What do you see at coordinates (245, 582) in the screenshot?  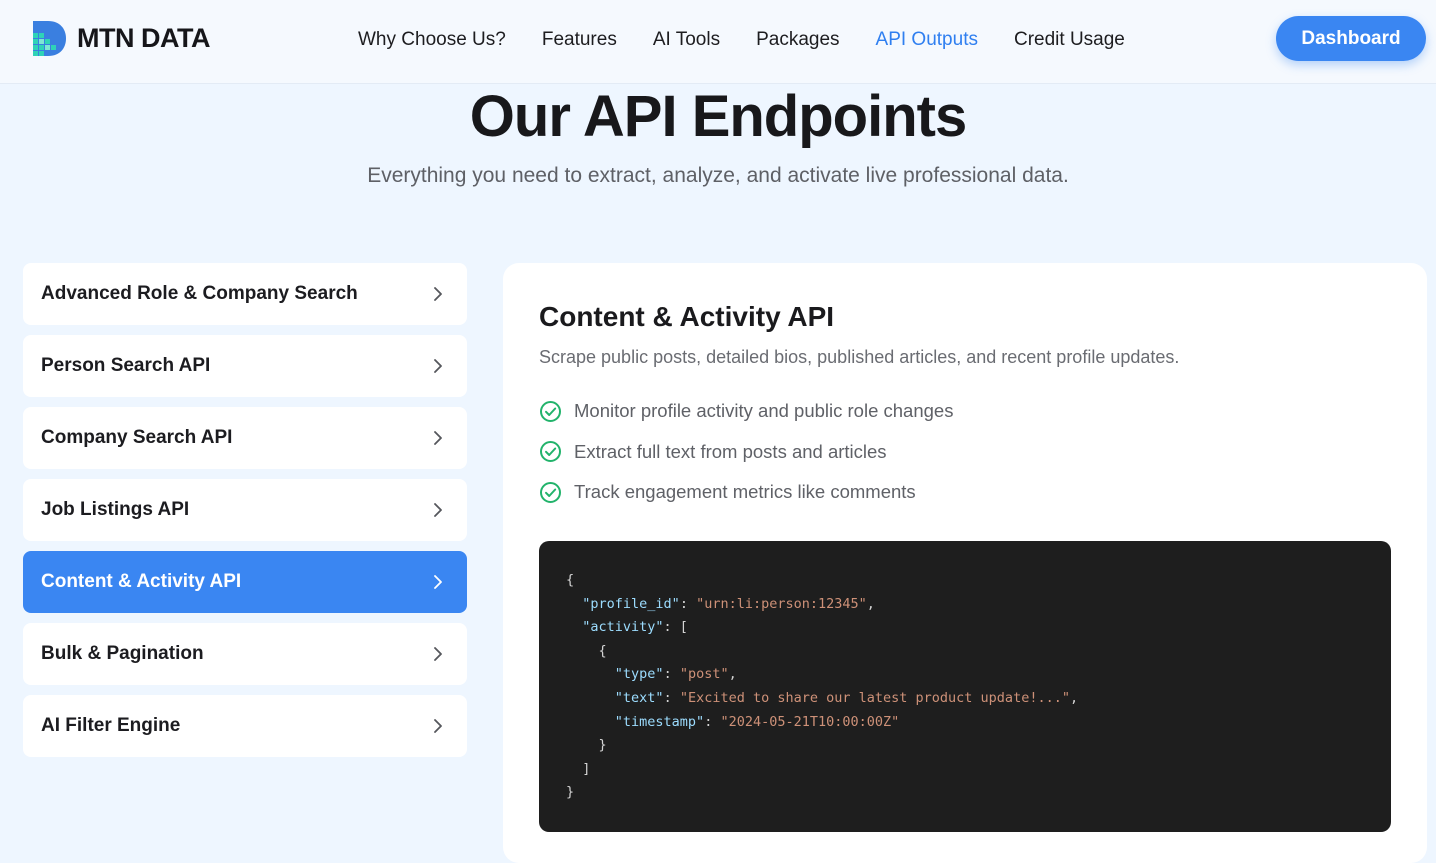 I see `endpoint-item-content-activity: Content & Activity API` at bounding box center [245, 582].